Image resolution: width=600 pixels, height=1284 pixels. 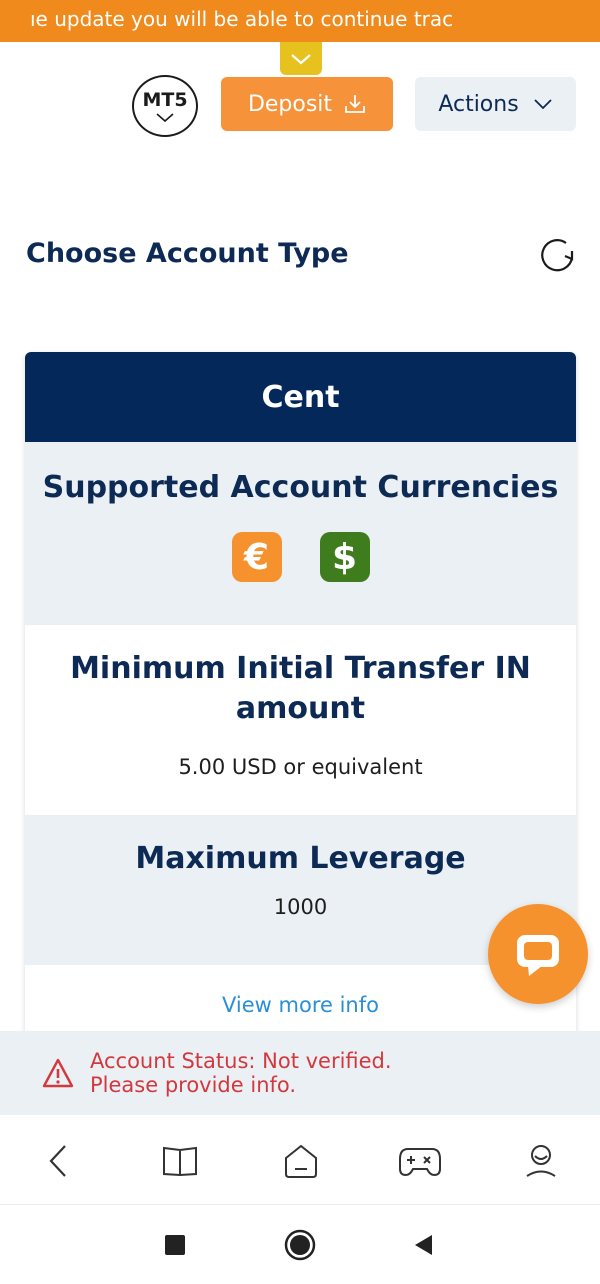 I want to click on euro-icon: €, so click(x=256, y=557).